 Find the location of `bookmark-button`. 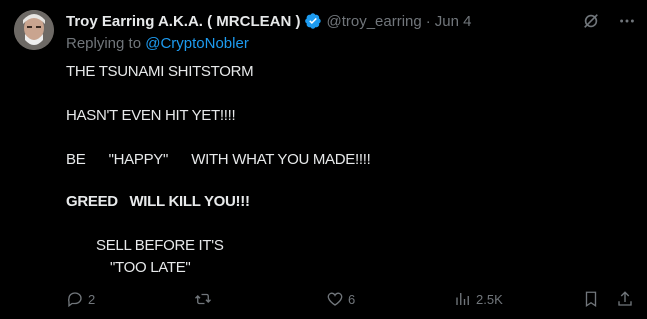

bookmark-button is located at coordinates (591, 299).